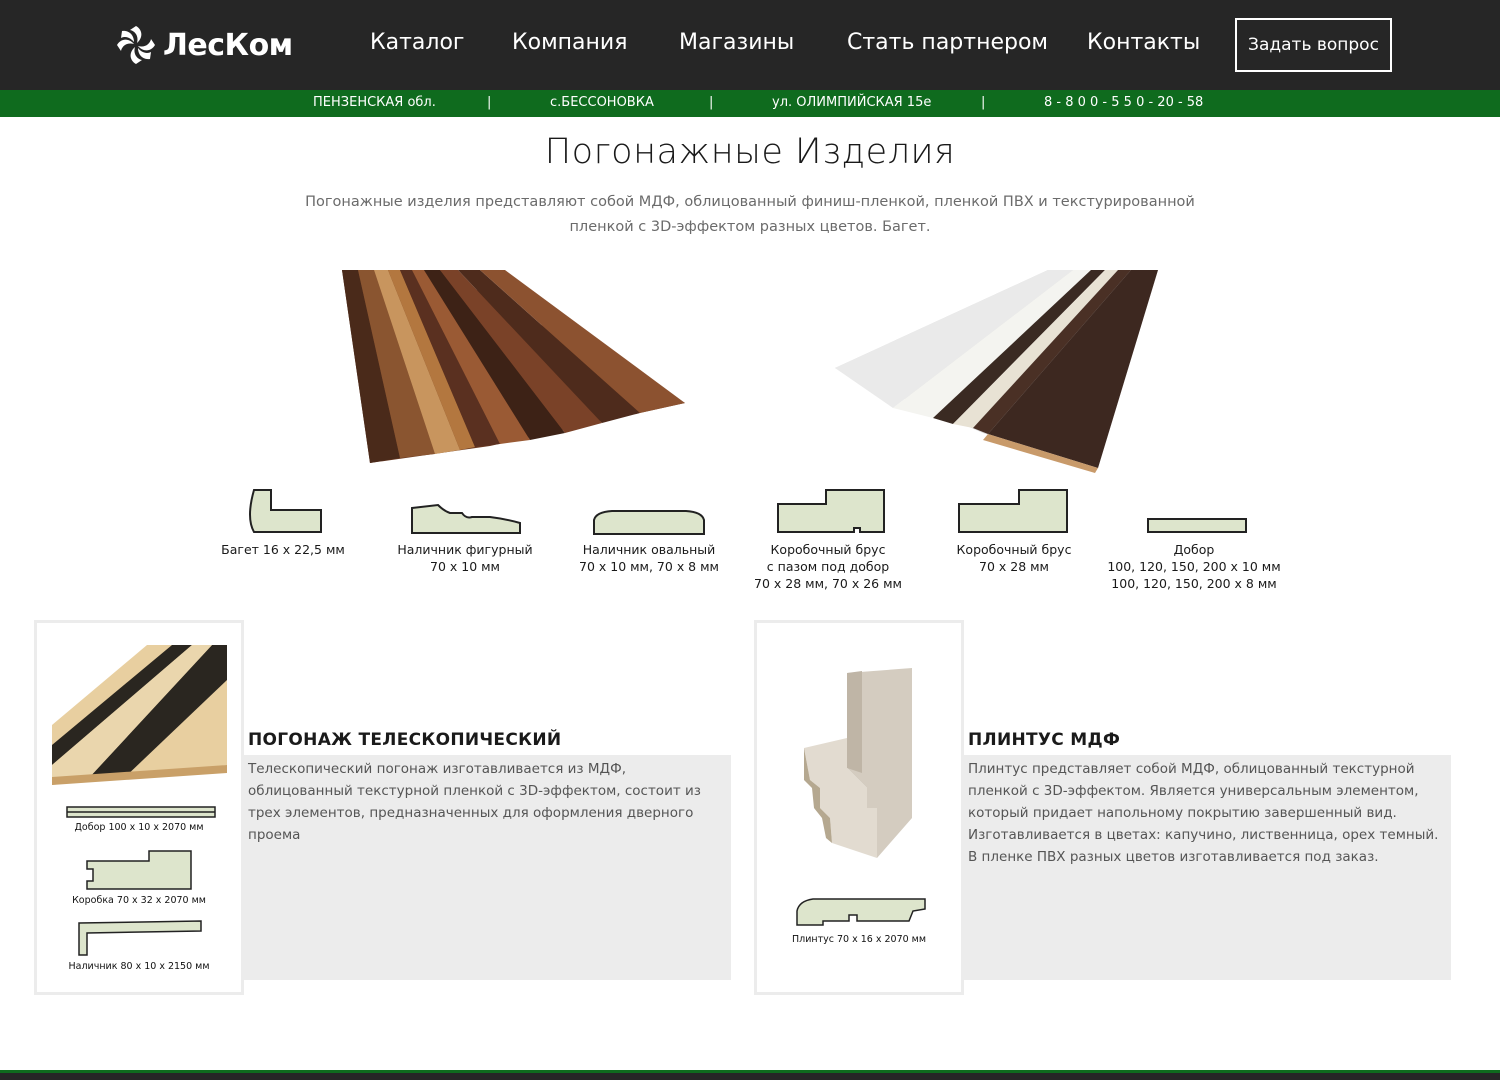 The height and width of the screenshot is (1080, 1500). What do you see at coordinates (140, 938) in the screenshot?
I see `casing-profile-icon` at bounding box center [140, 938].